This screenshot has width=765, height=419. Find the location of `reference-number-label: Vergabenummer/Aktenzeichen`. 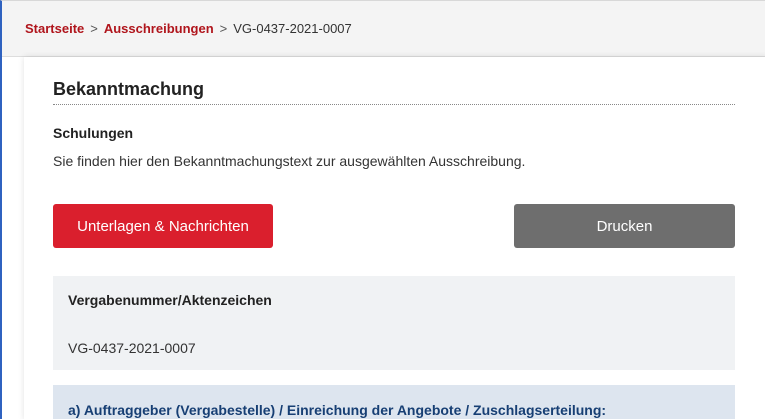

reference-number-label: Vergabenummer/Aktenzeichen is located at coordinates (170, 300).